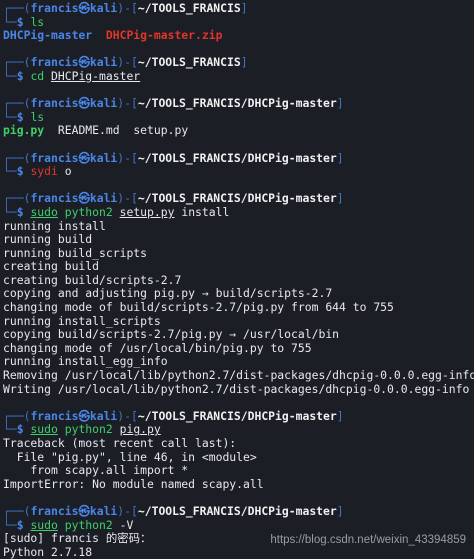  I want to click on output-line: running build, so click(48, 239).